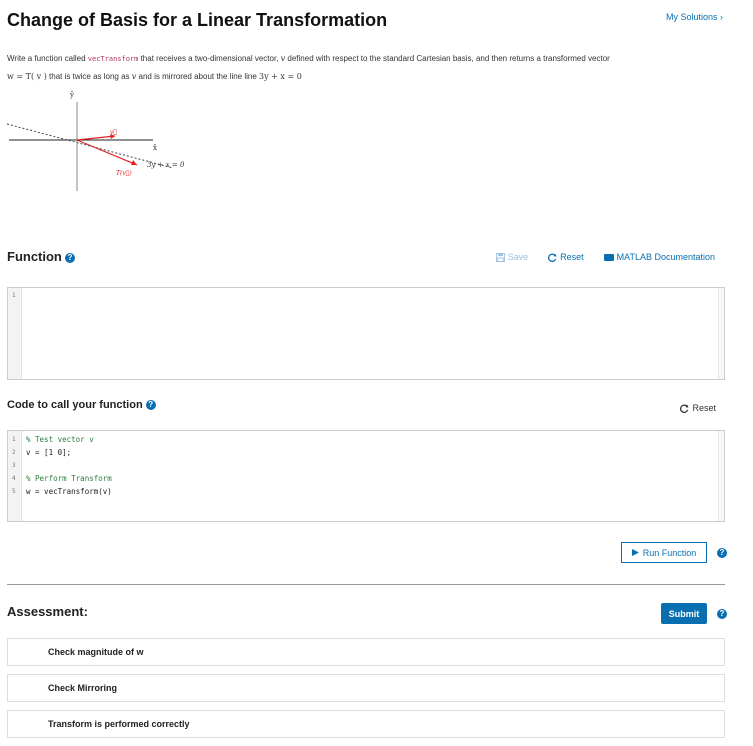  Describe the element at coordinates (704, 408) in the screenshot. I see `call-reset-label: Reset` at that location.